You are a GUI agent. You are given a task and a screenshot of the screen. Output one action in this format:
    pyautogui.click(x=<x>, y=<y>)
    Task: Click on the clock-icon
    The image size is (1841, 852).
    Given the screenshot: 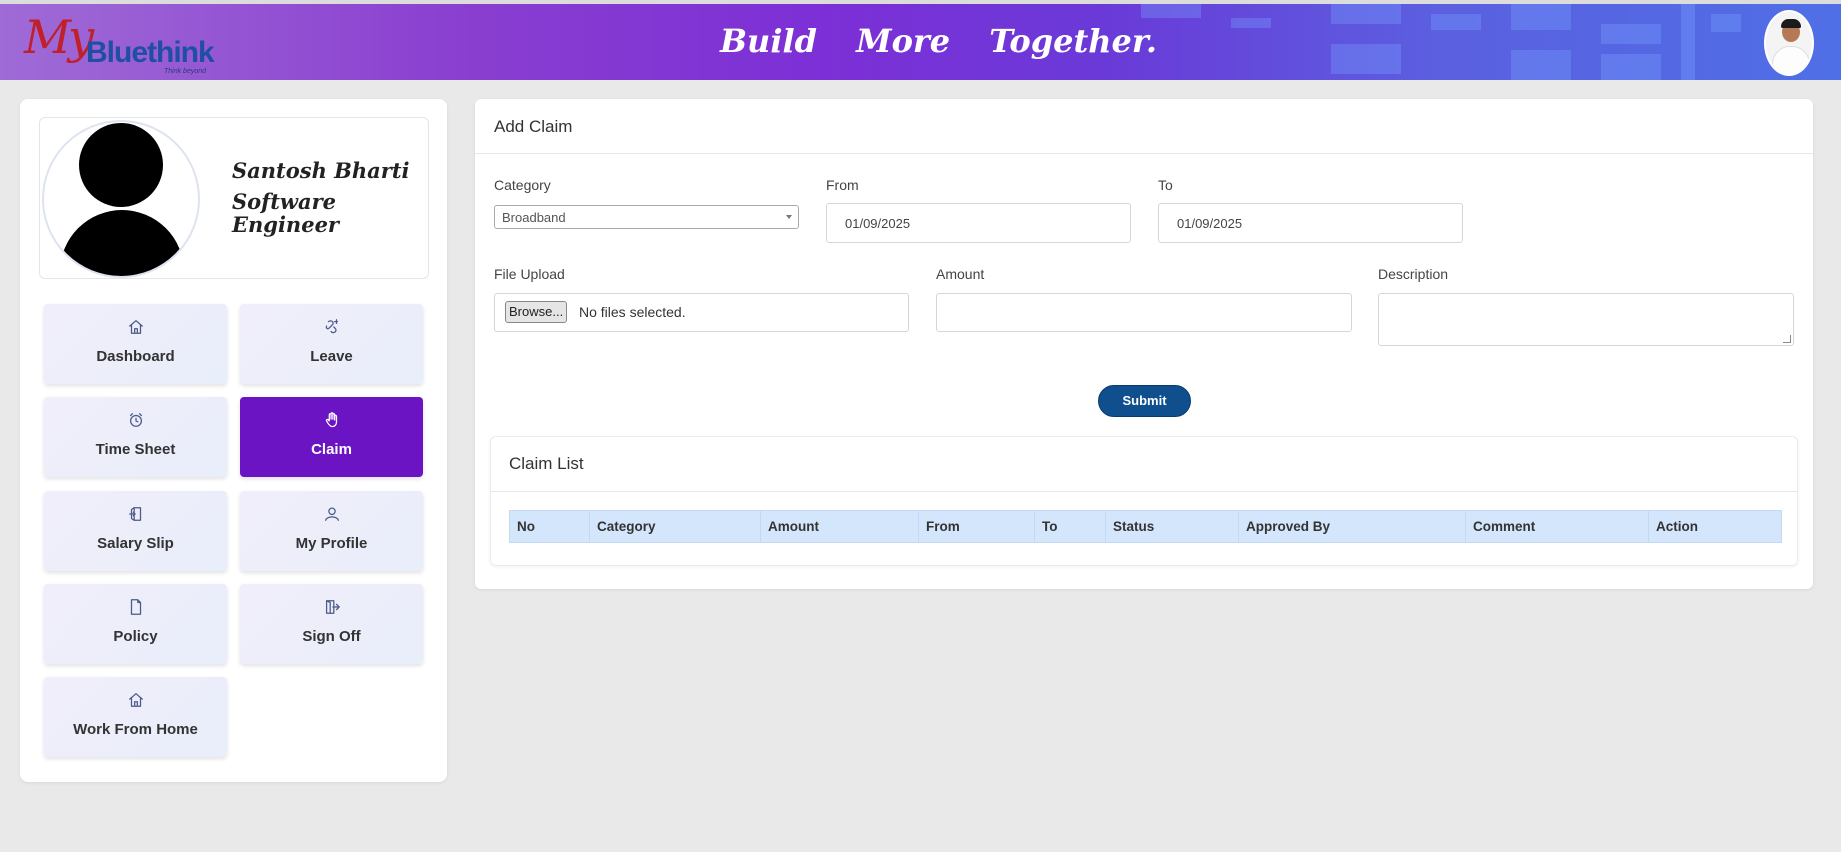 What is the action you would take?
    pyautogui.click(x=135, y=420)
    